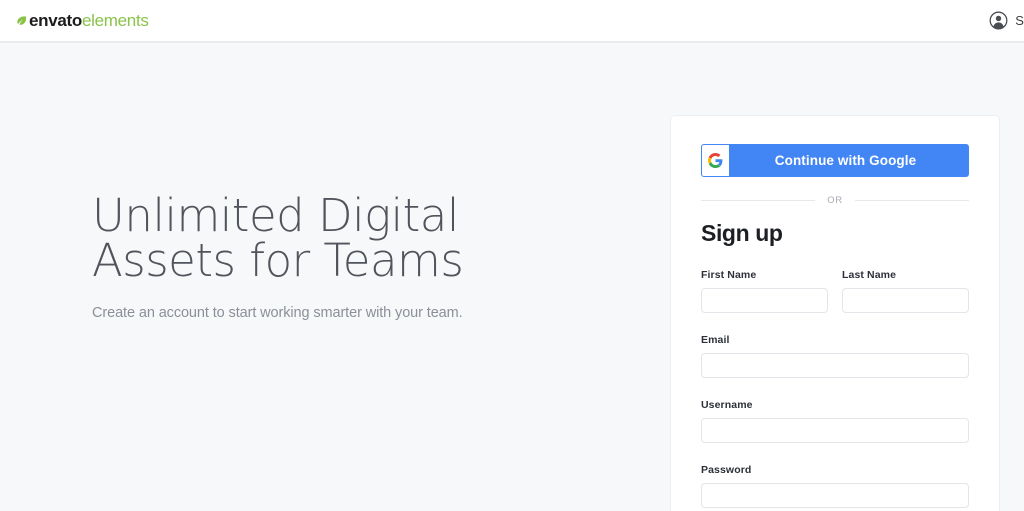 The width and height of the screenshot is (1024, 511). I want to click on email-input, so click(835, 365).